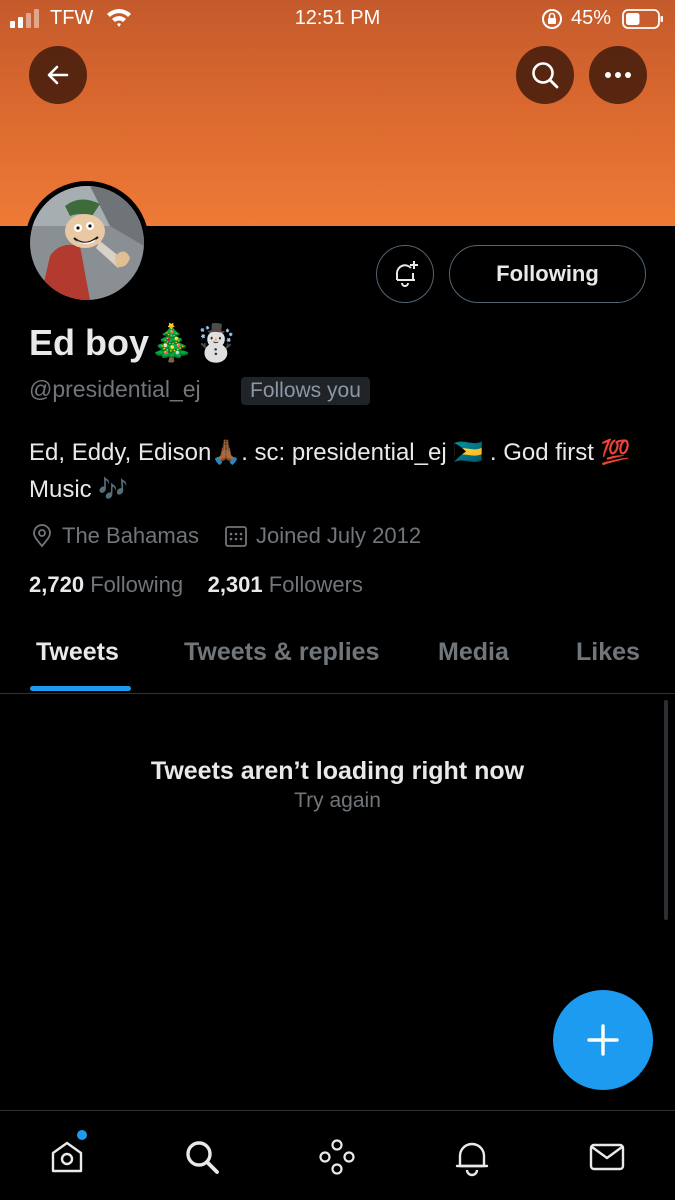 The height and width of the screenshot is (1200, 675). I want to click on back-arrow-icon, so click(58, 75).